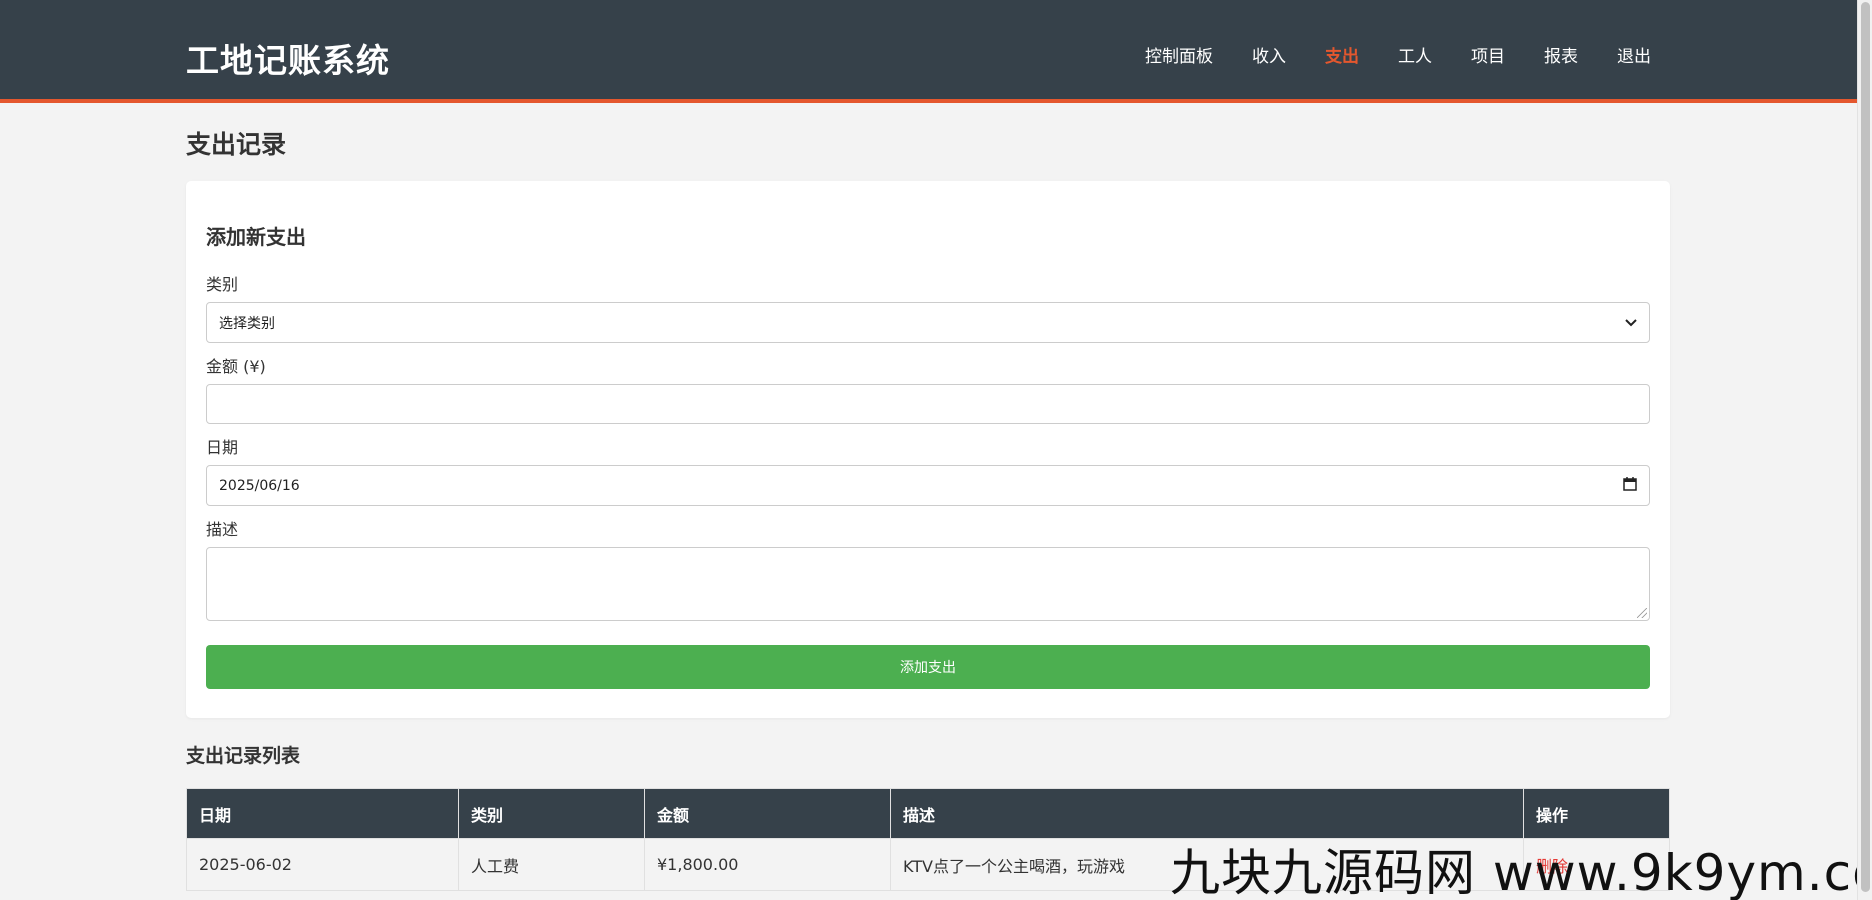  I want to click on column-header-category: 类别, so click(551, 813).